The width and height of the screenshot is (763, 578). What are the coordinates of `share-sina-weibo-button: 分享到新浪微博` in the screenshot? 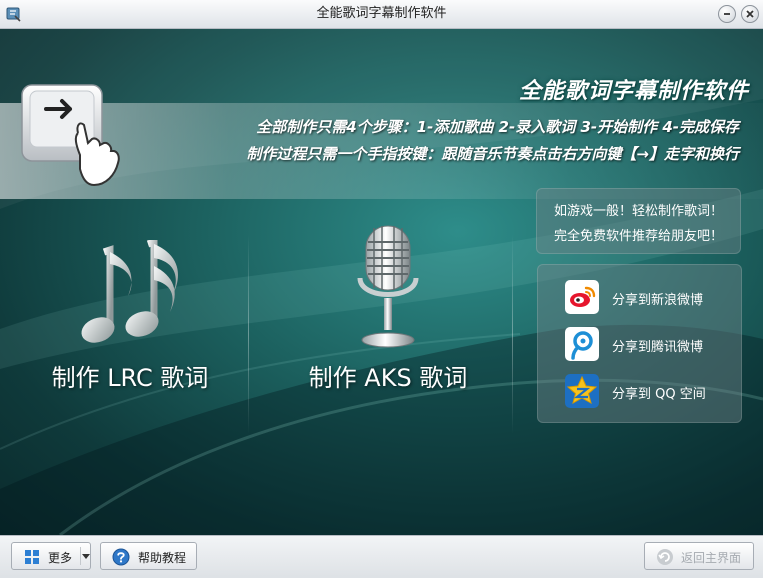 It's located at (647, 297).